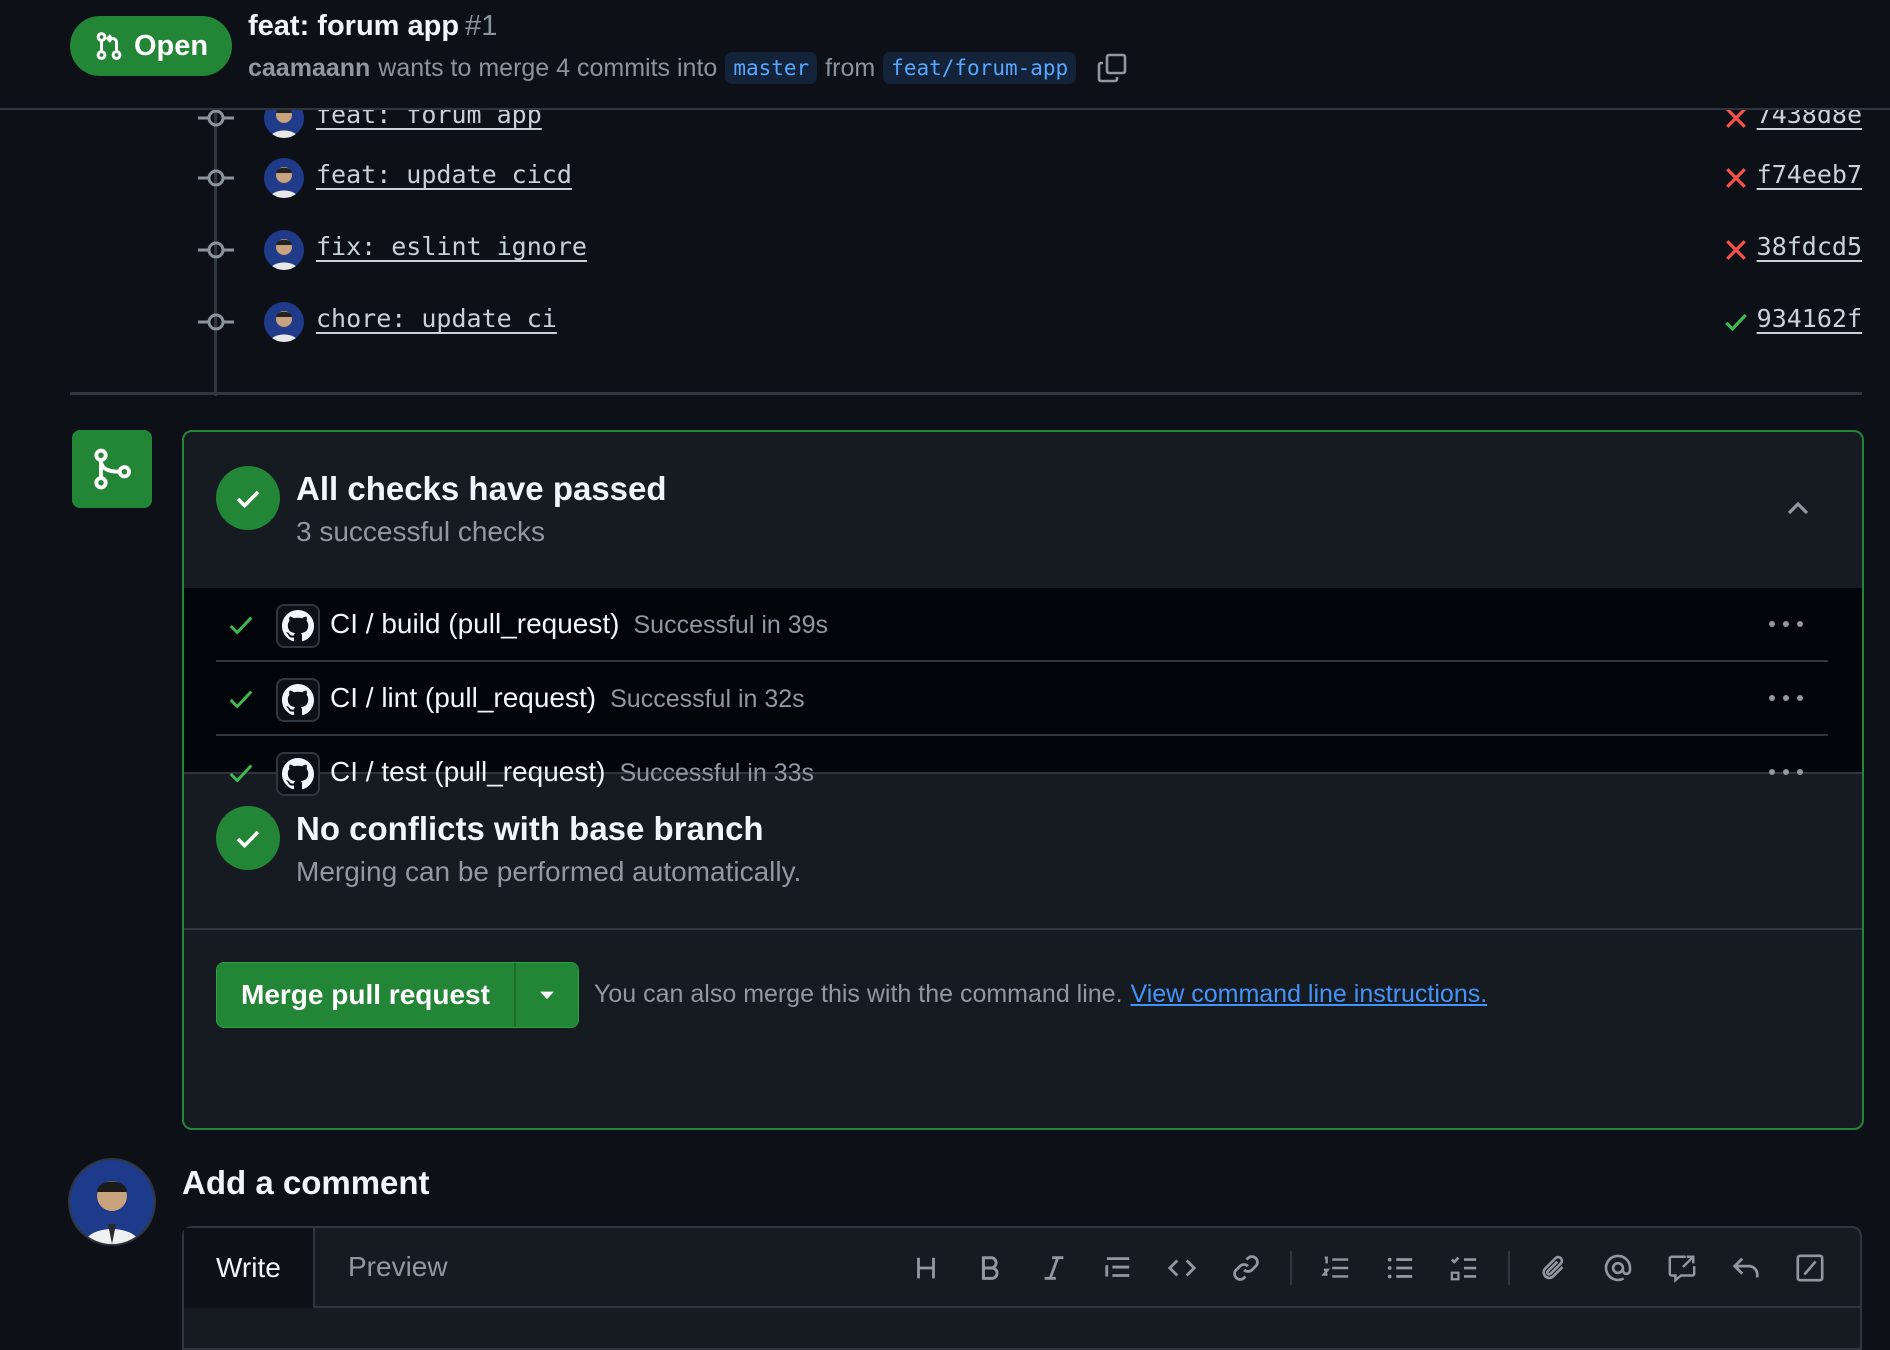 The image size is (1890, 1350). I want to click on code-icon, so click(1182, 1268).